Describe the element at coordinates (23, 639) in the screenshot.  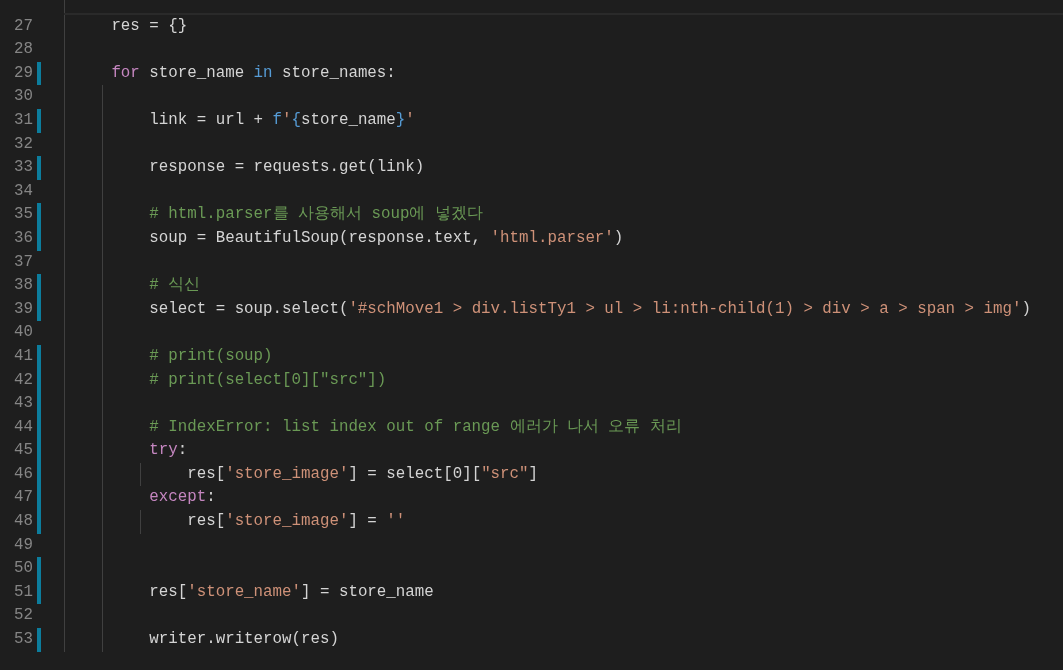
I see `line-number: 53` at that location.